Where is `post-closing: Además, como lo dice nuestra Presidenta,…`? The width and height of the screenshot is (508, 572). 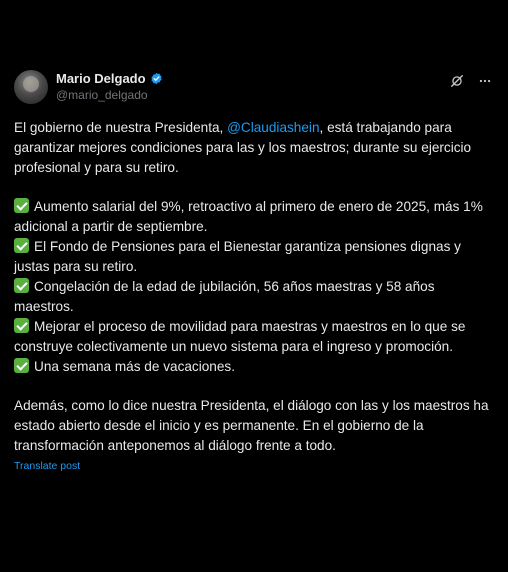
post-closing: Además, como lo dice nuestra Presidenta,… is located at coordinates (251, 425).